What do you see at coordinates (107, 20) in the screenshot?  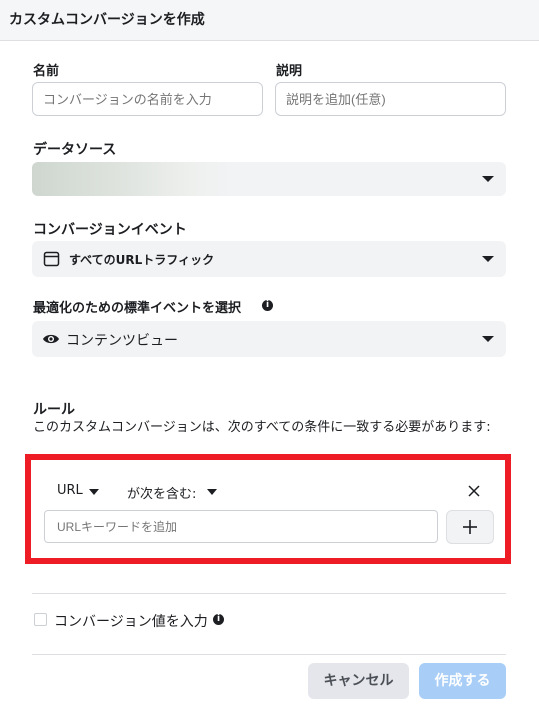 I see `dialog-title: カスタムコンバージョンを作成` at bounding box center [107, 20].